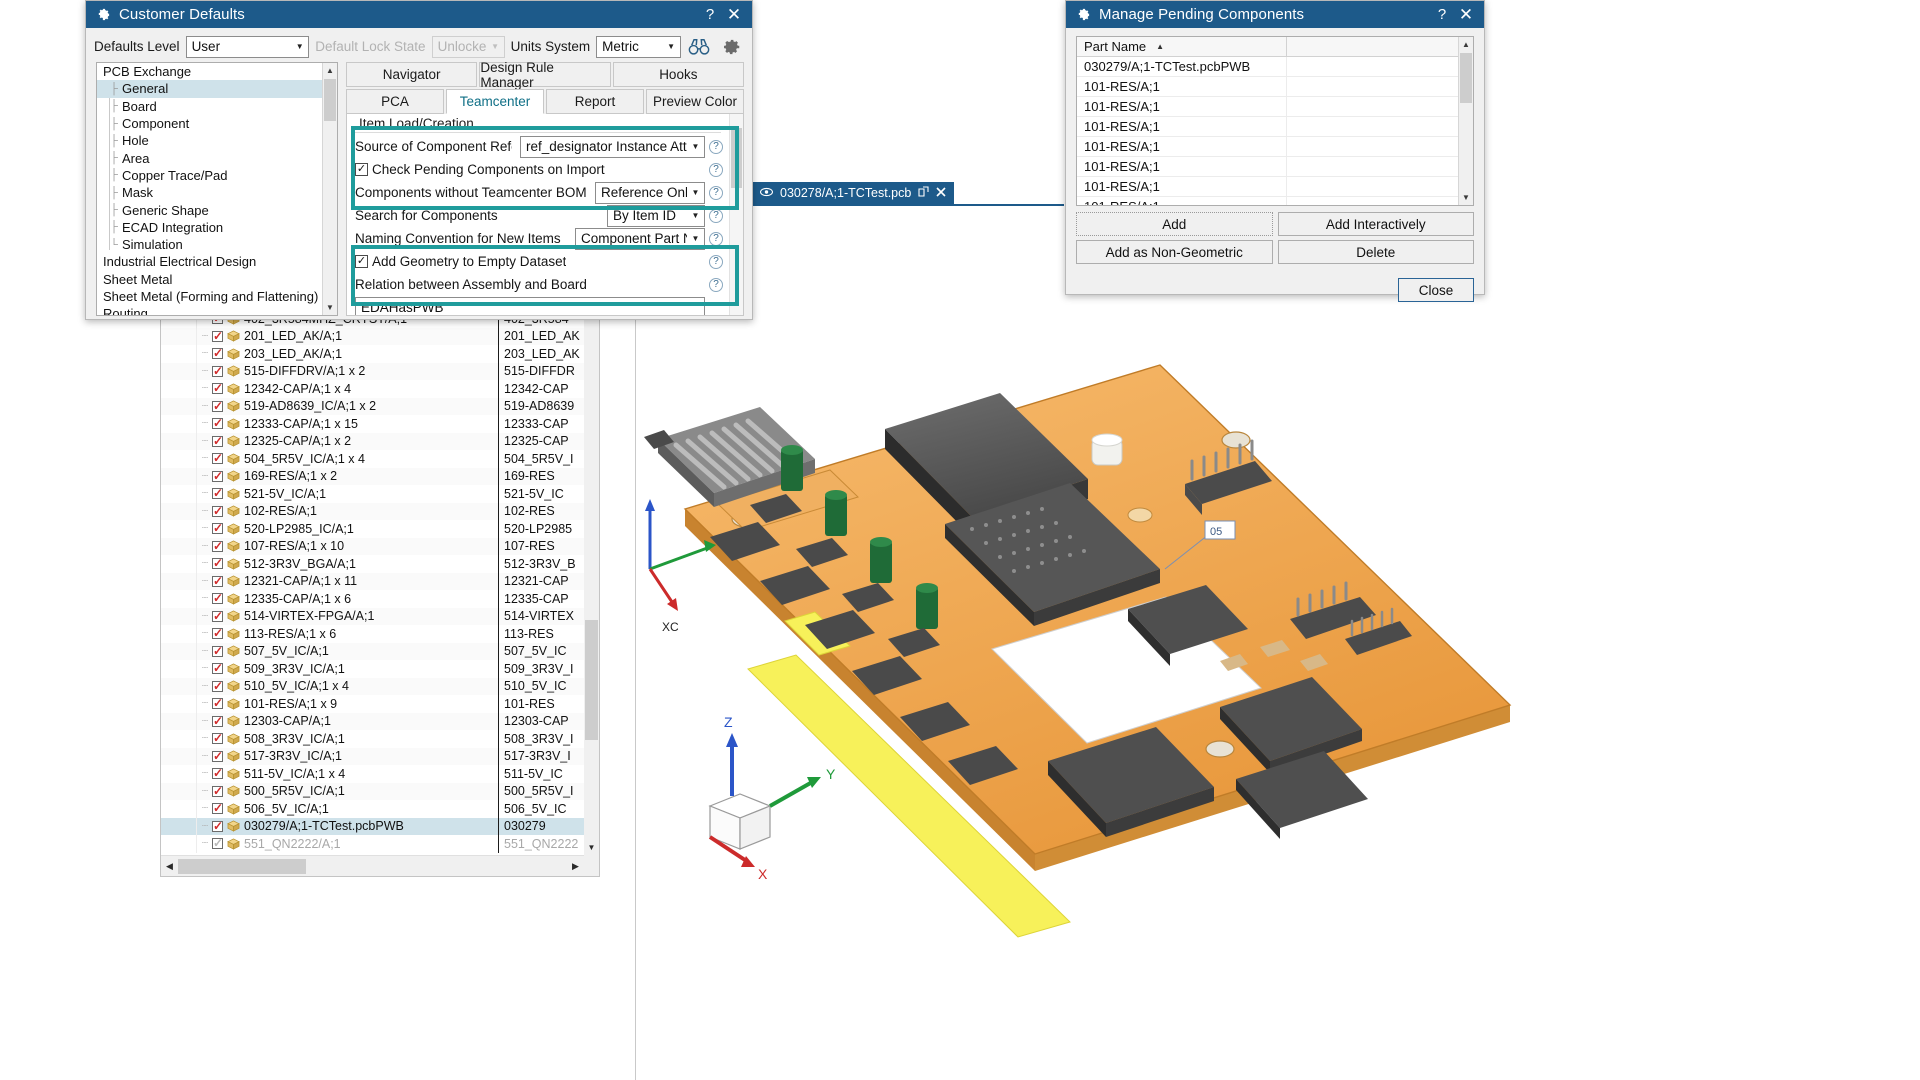 The width and height of the screenshot is (1920, 1080). I want to click on help-icon-add-geometry-to-empty-dataset: ?, so click(716, 261).